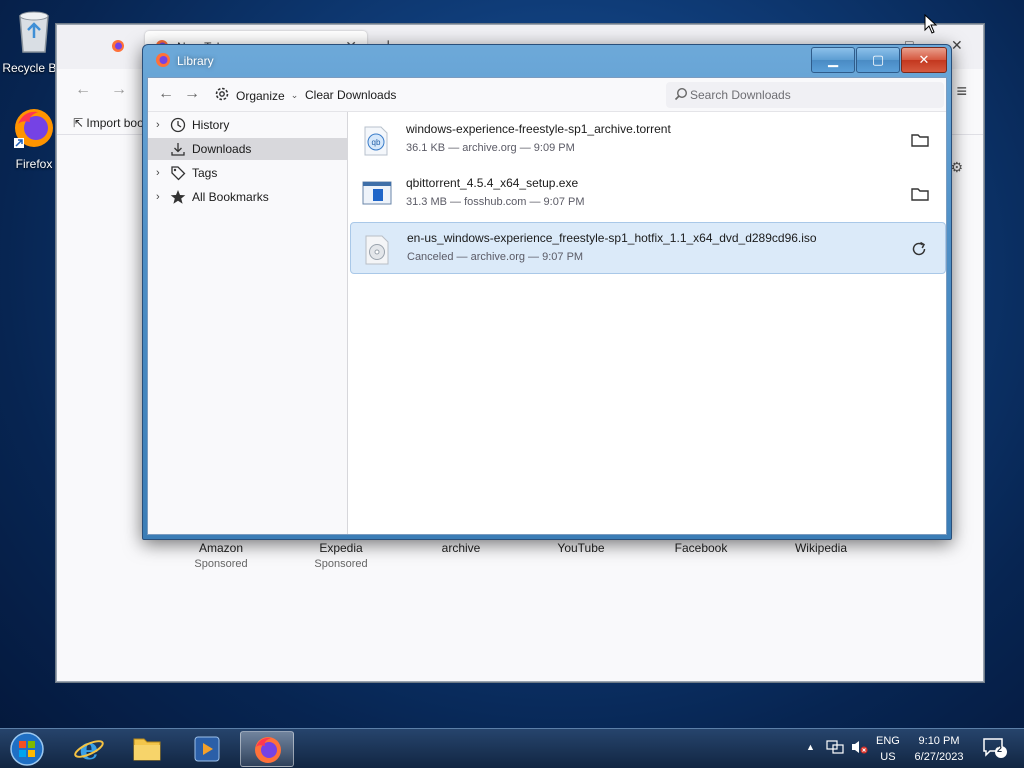 The width and height of the screenshot is (1024, 768). Describe the element at coordinates (888, 749) in the screenshot. I see `input-language: ENG US` at that location.